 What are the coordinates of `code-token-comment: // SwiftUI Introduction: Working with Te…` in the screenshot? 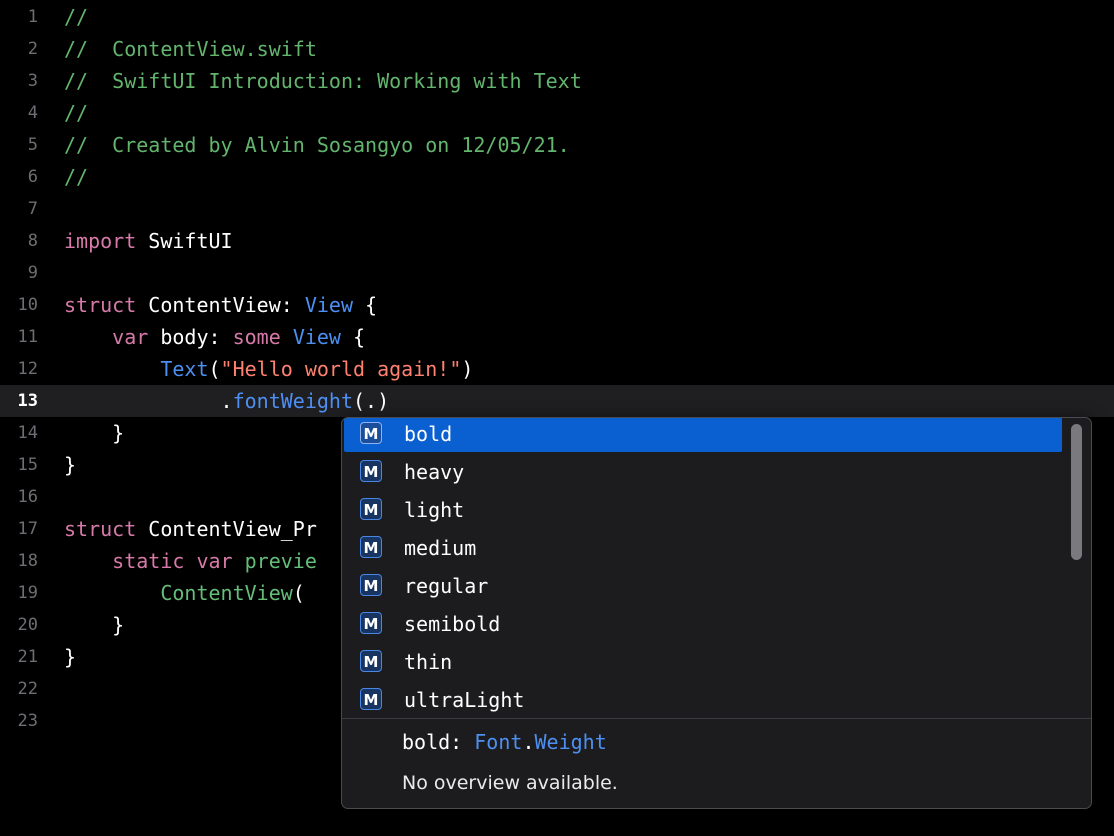 It's located at (323, 81).